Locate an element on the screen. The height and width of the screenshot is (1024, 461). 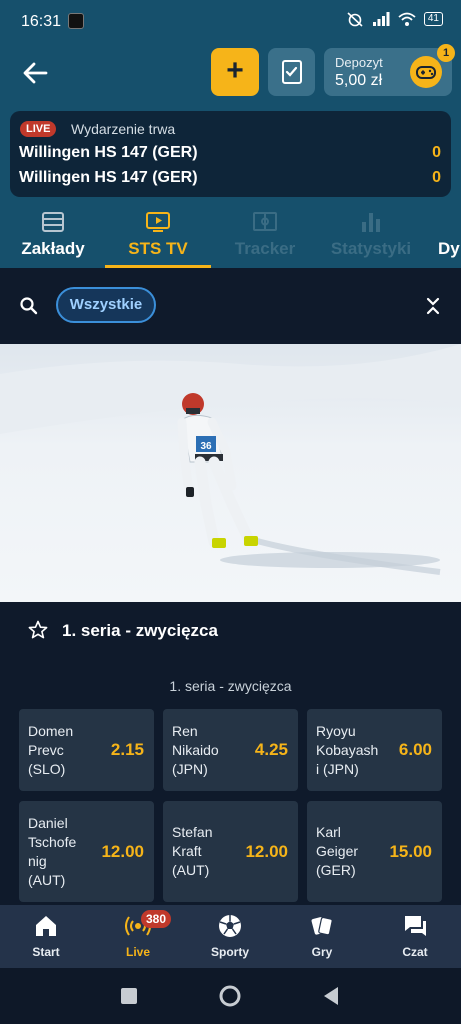
nav-sporty: Sporty is located at coordinates (230, 936).